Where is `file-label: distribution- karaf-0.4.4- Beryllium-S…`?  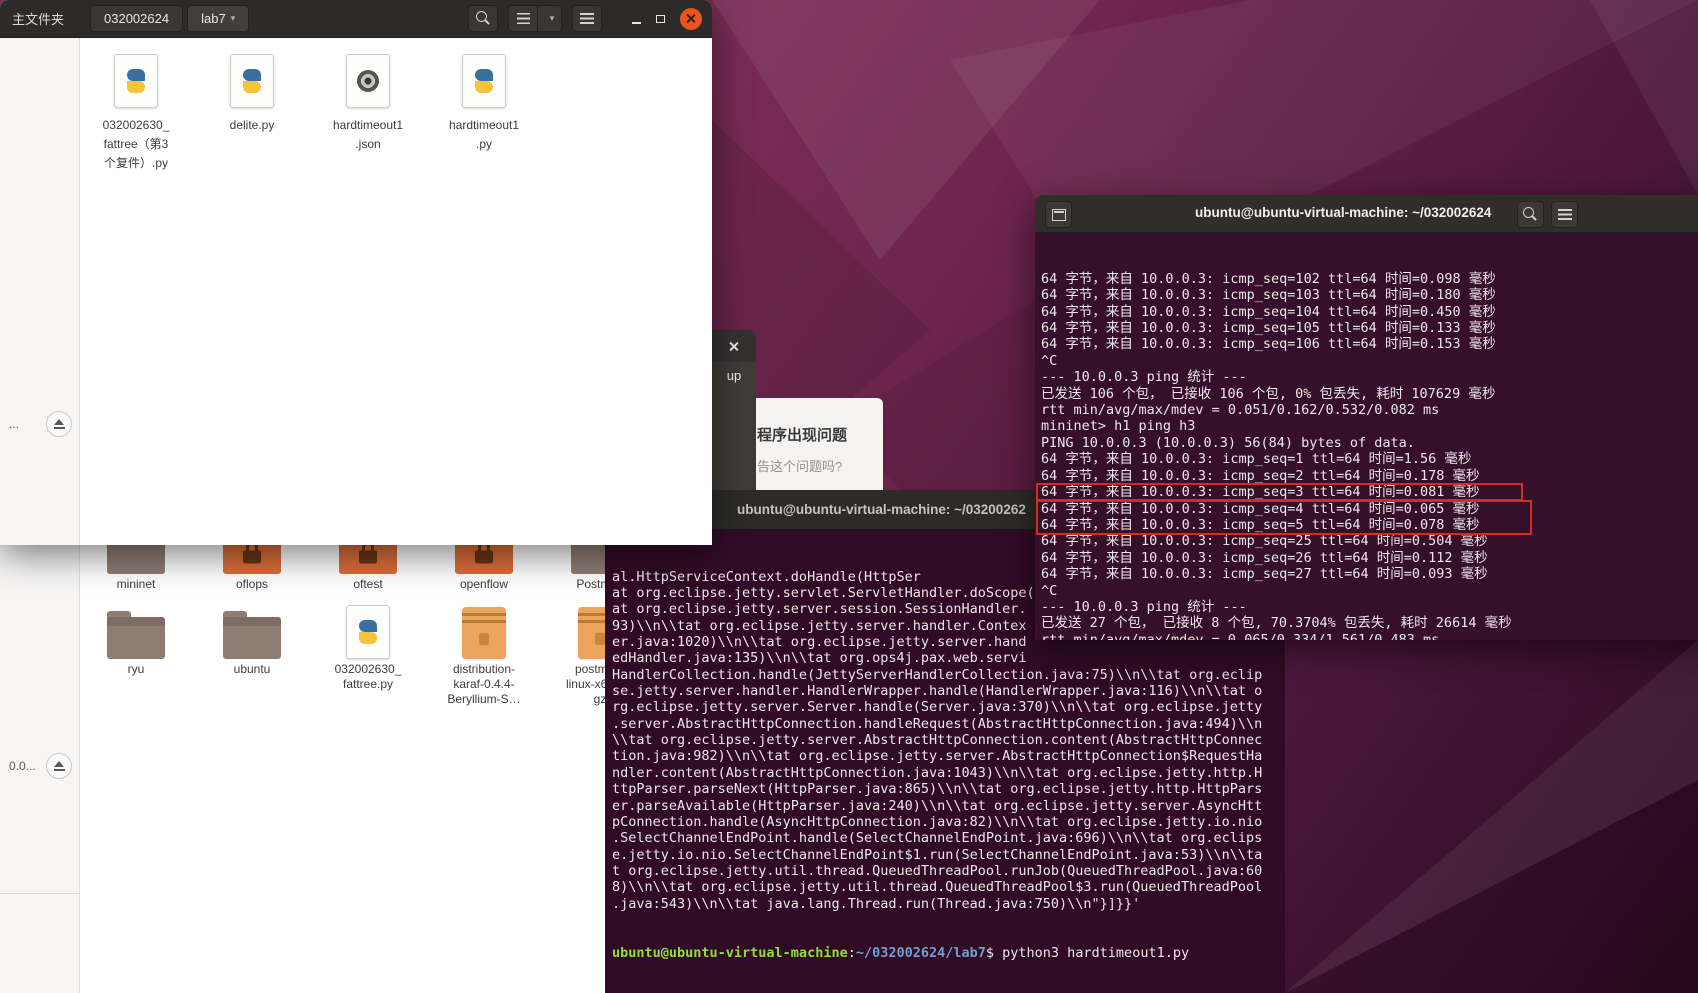 file-label: distribution- karaf-0.4.4- Beryllium-S… is located at coordinates (484, 684).